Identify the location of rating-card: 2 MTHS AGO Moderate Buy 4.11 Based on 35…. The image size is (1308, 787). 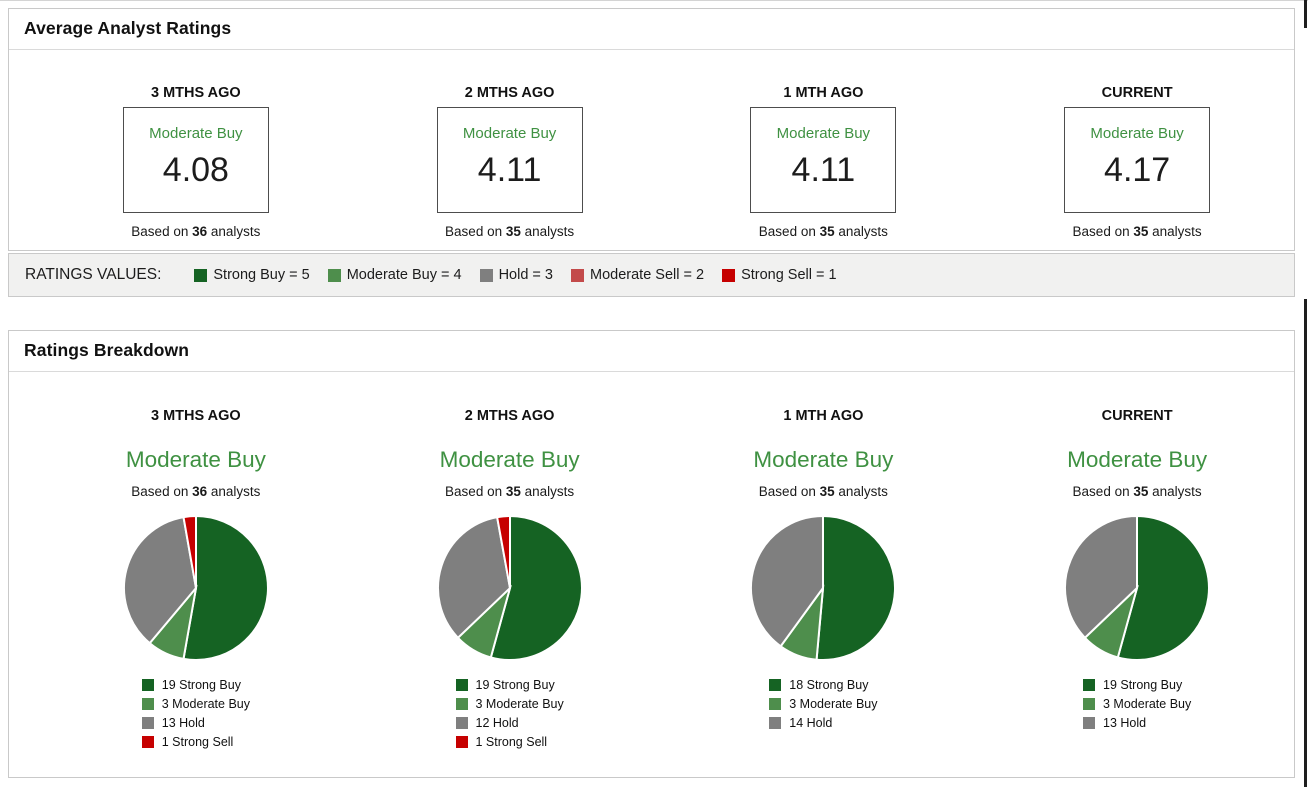
(510, 162).